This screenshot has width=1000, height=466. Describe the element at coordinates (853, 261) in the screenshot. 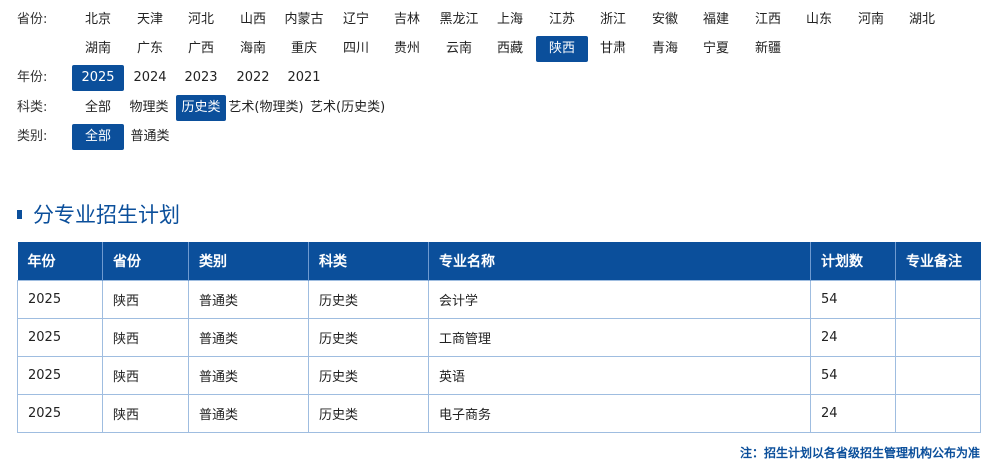

I see `header-plan-count: 计划数` at that location.